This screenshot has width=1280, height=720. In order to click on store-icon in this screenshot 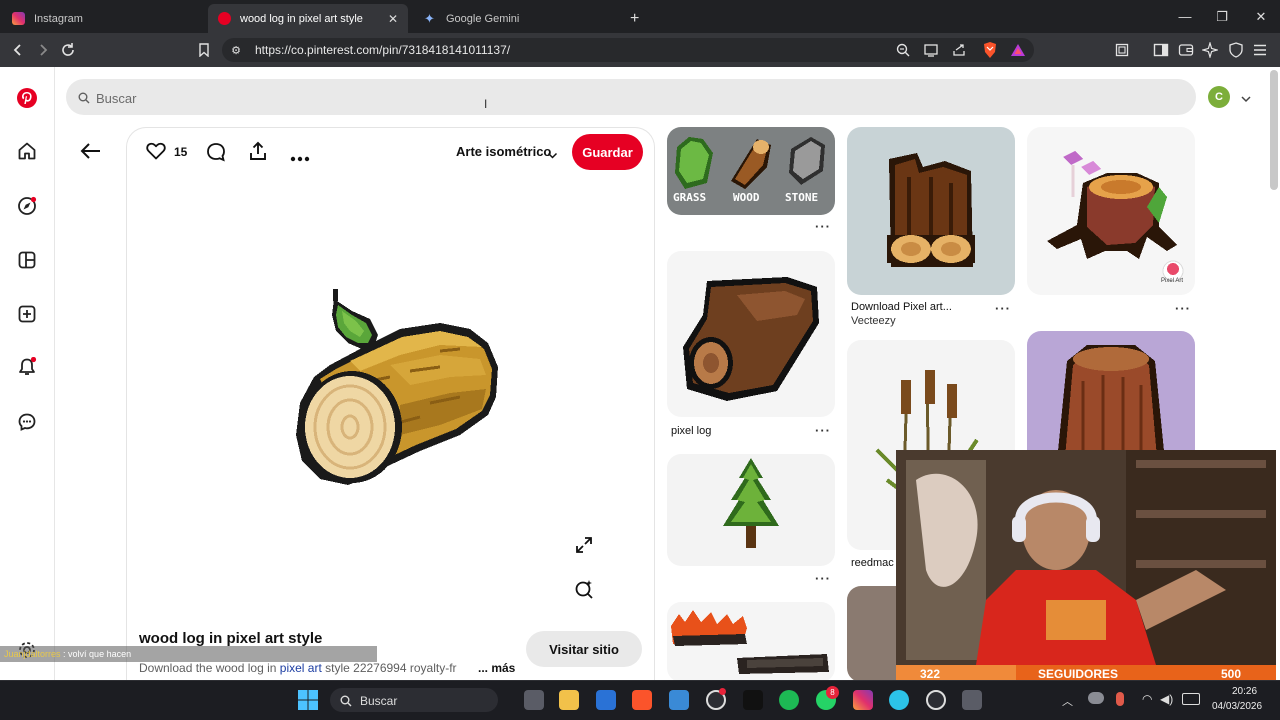, I will do `click(606, 700)`.